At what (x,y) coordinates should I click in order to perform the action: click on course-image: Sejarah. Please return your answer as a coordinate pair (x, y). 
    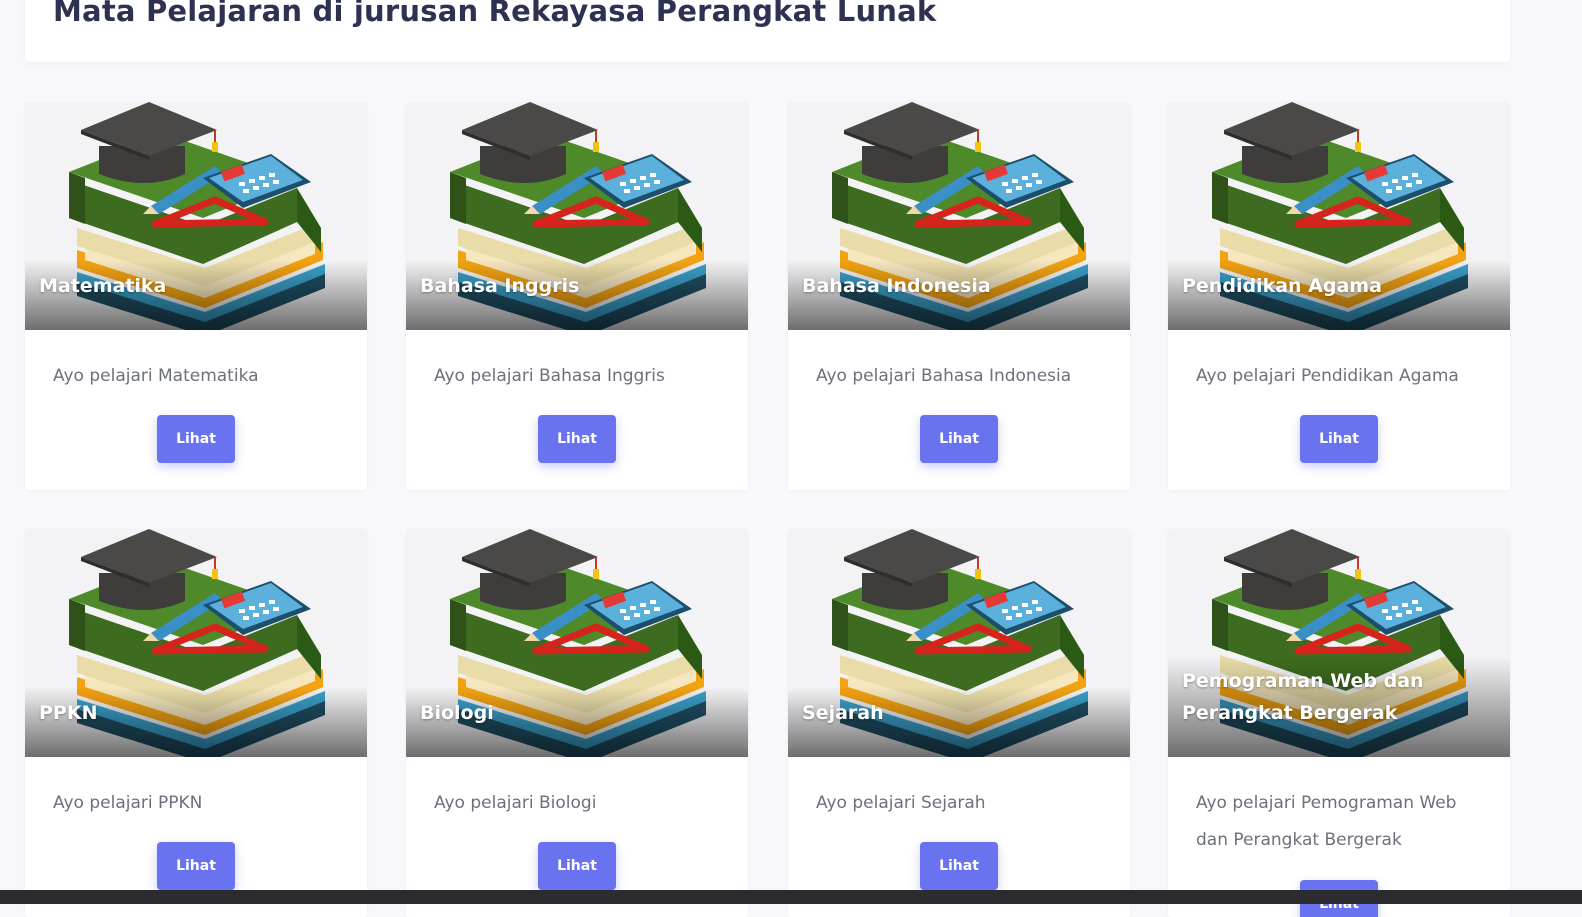
    Looking at the image, I should click on (959, 643).